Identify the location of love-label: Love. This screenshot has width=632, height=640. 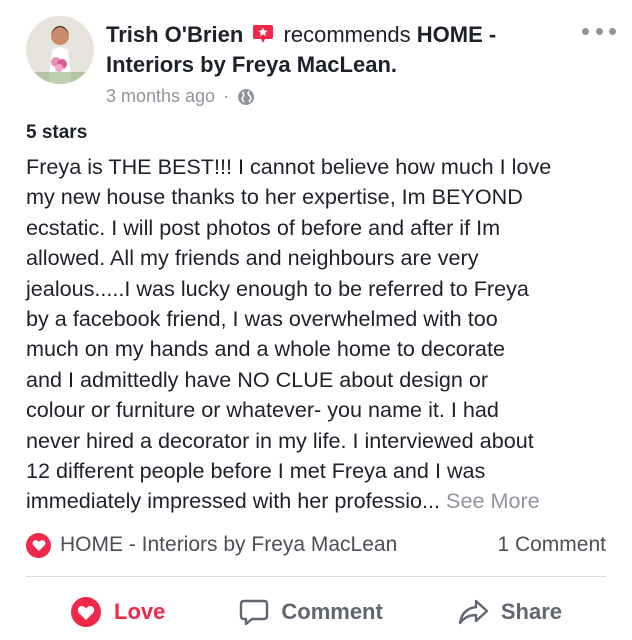
(140, 611).